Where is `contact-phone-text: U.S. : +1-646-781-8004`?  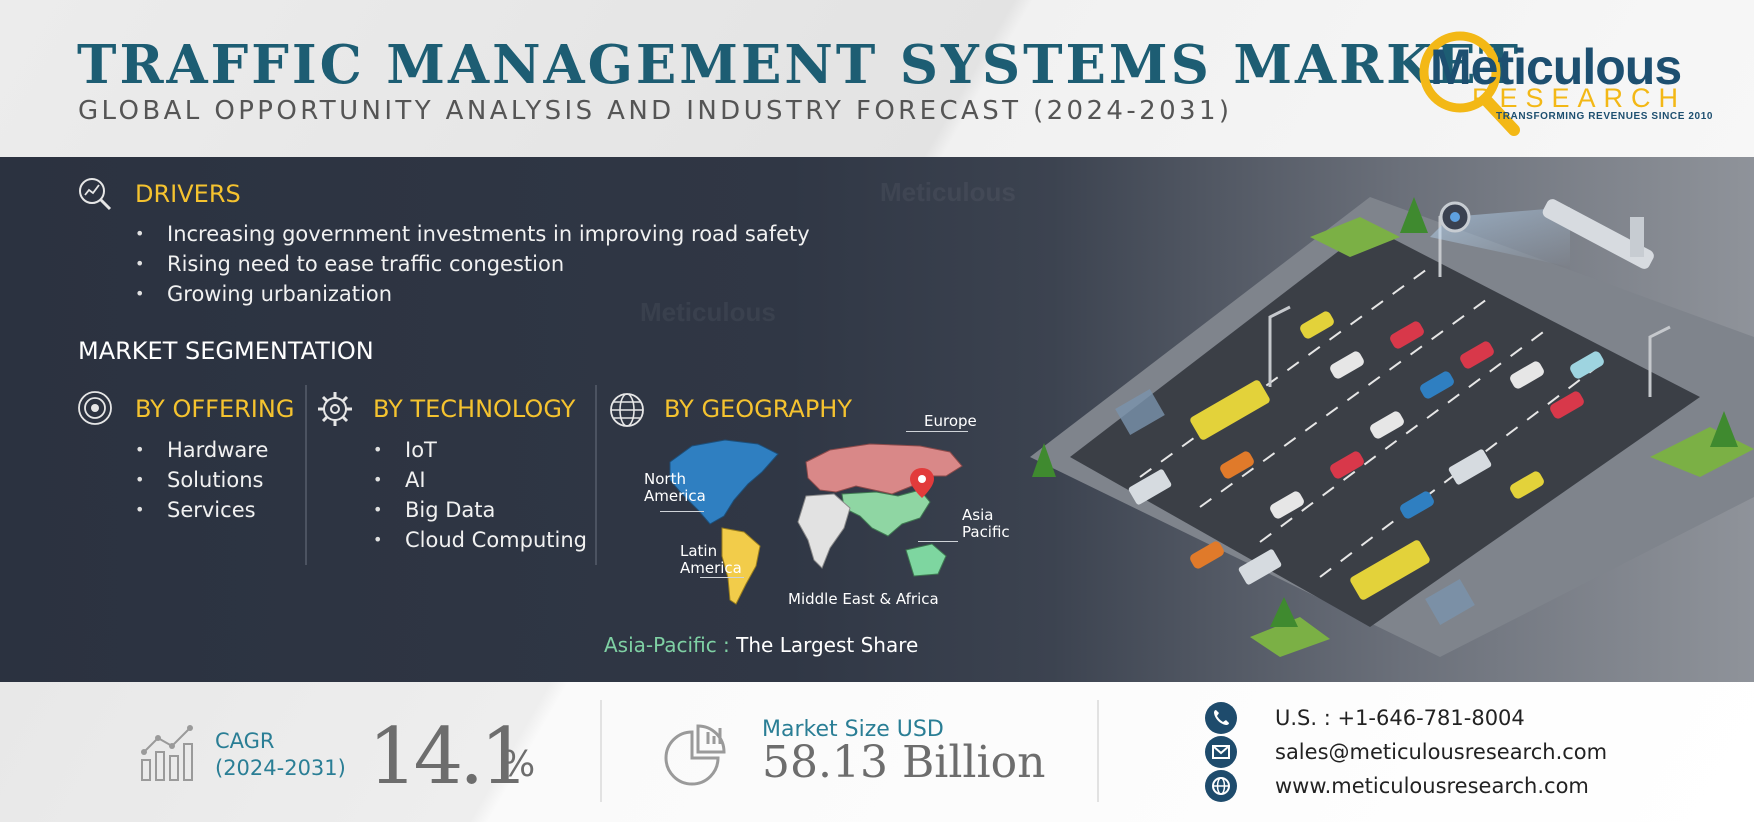
contact-phone-text: U.S. : +1-646-781-8004 is located at coordinates (1400, 718).